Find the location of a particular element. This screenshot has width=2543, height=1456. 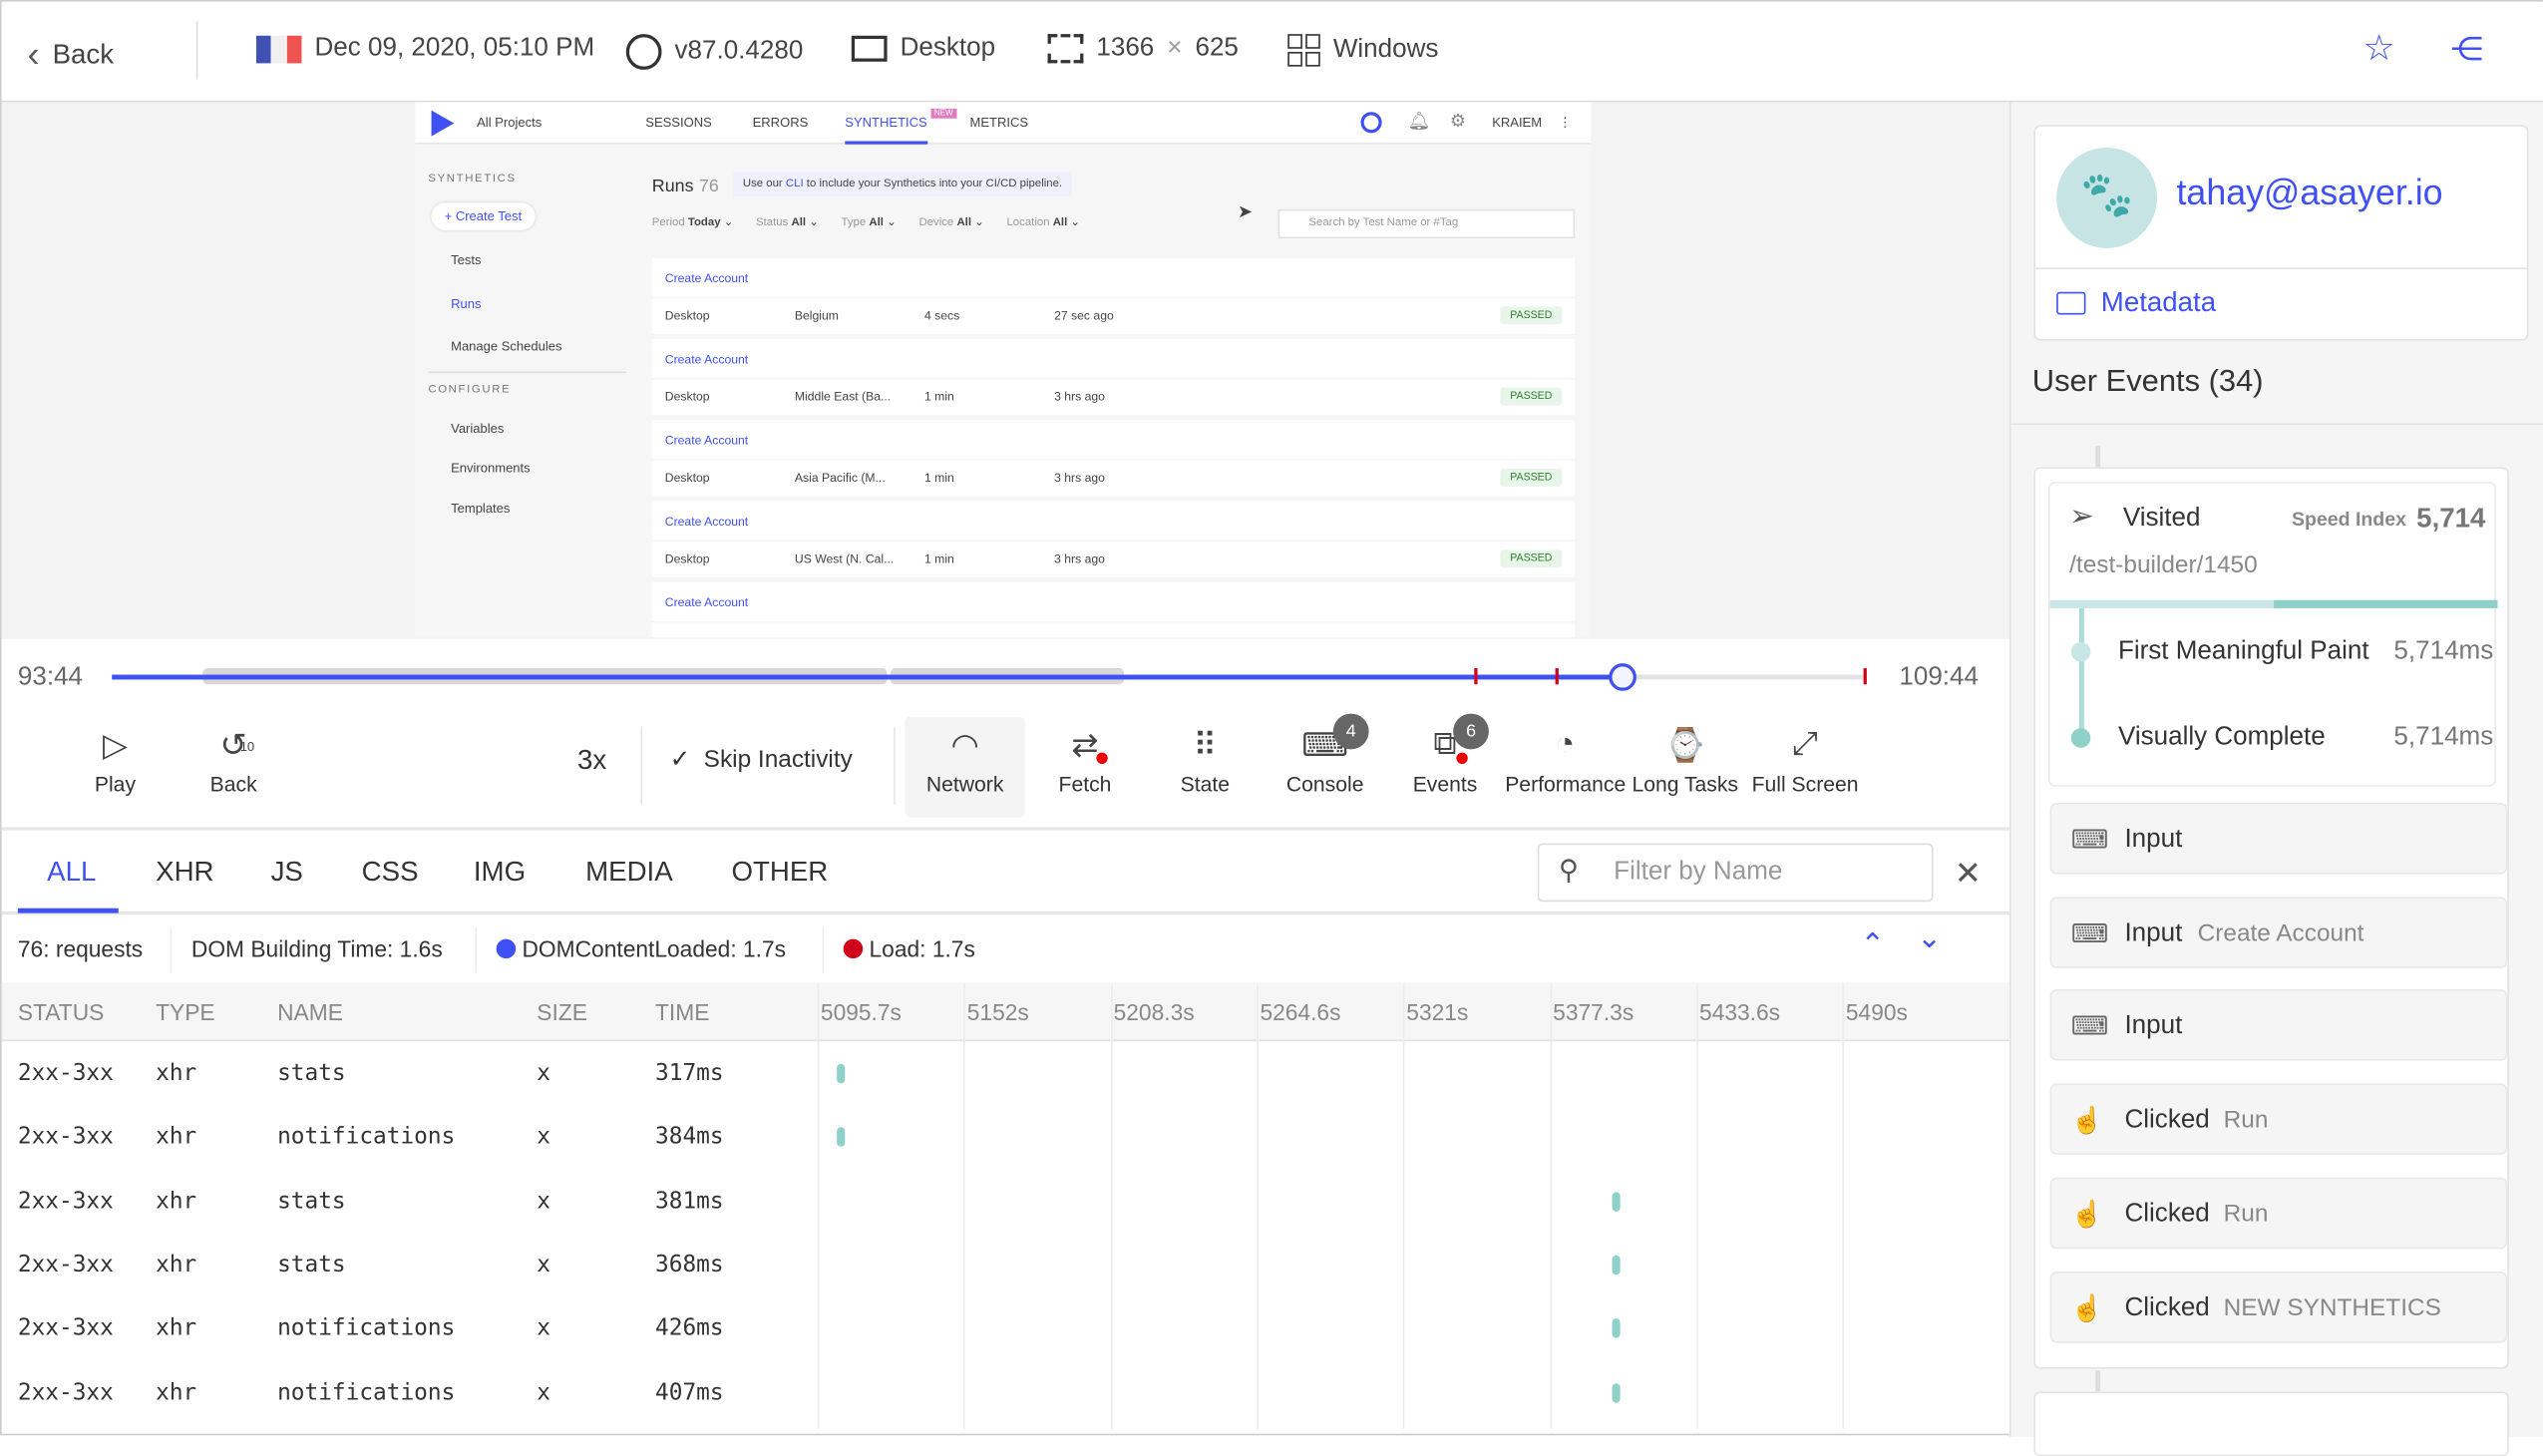

filter-type: Type All ⌄ is located at coordinates (869, 221).